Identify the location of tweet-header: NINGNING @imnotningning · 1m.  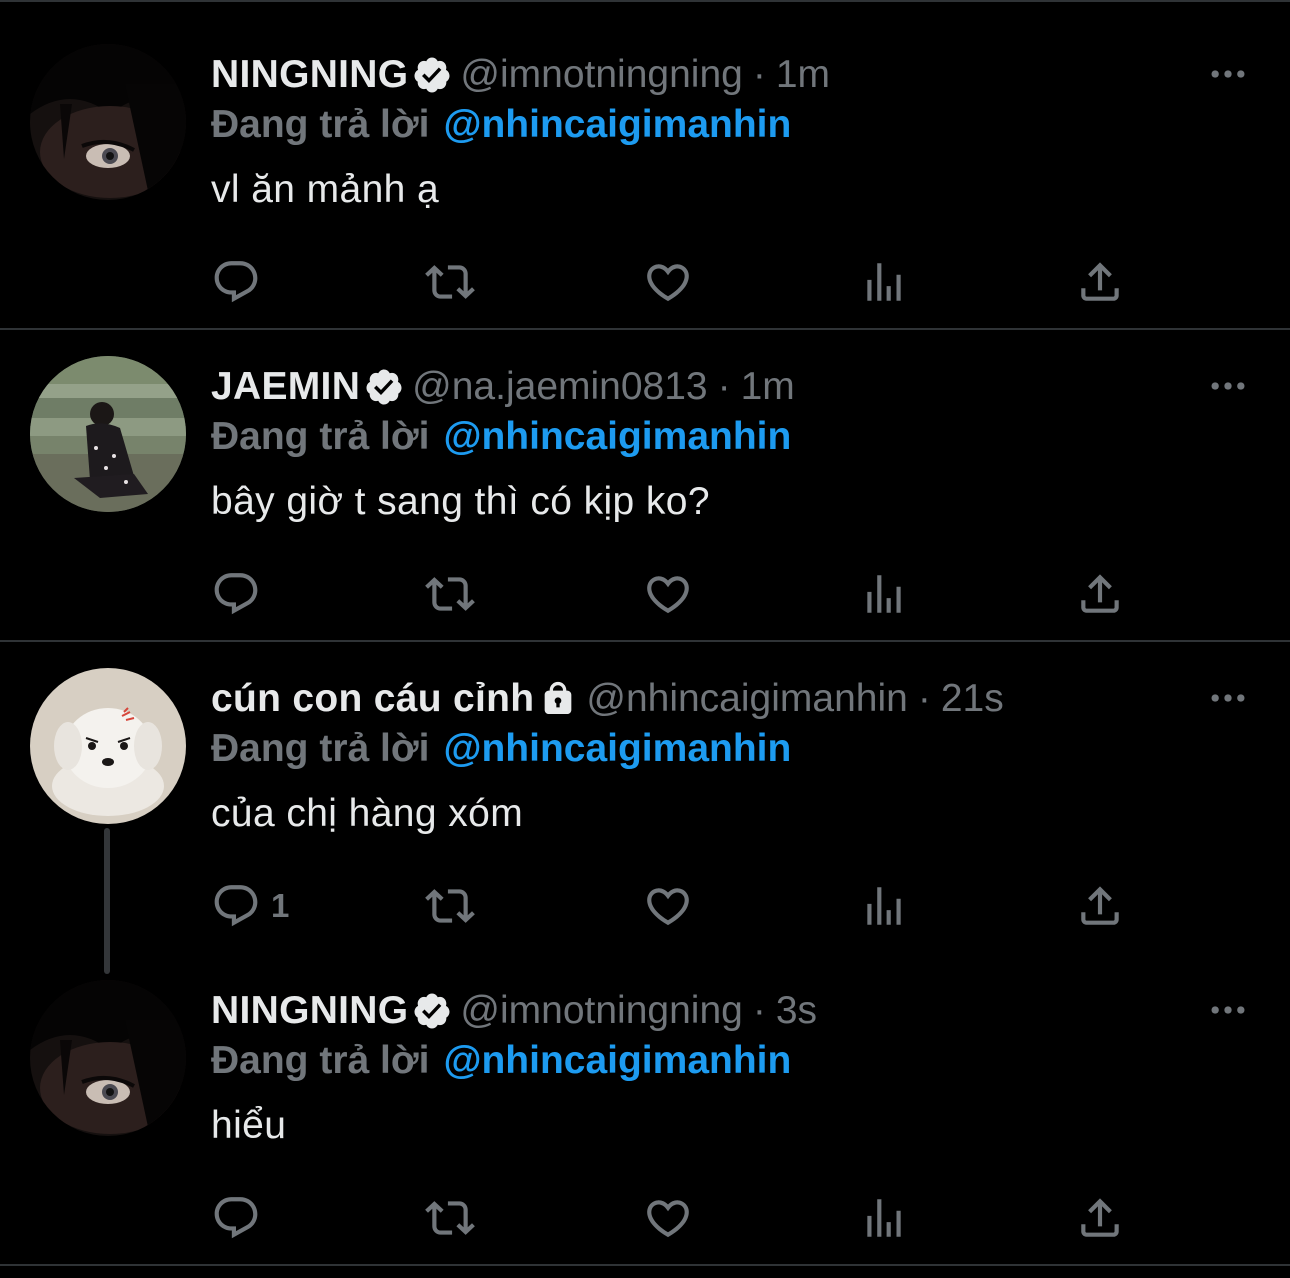
(520, 75).